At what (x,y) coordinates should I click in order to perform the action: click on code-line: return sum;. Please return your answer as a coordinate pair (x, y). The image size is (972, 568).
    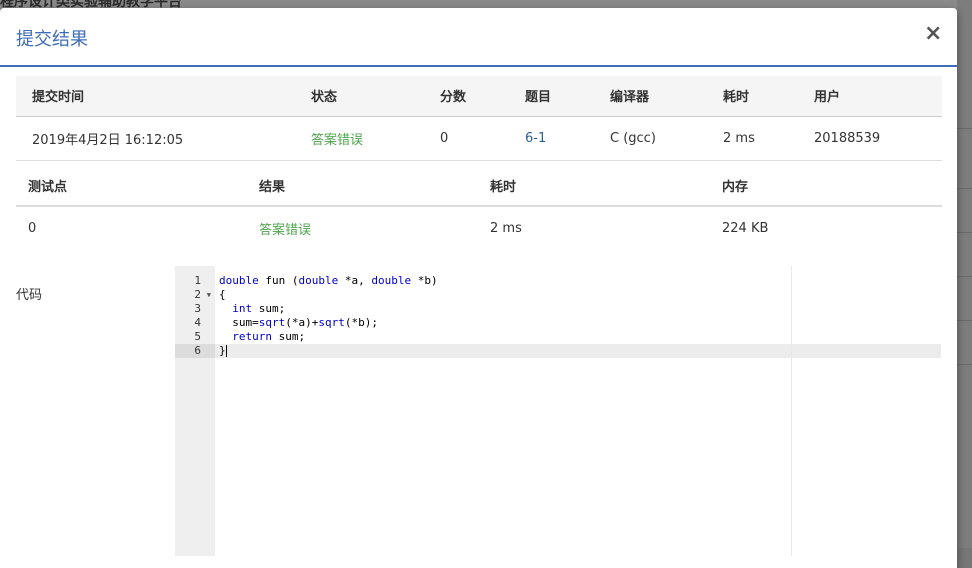
    Looking at the image, I should click on (269, 336).